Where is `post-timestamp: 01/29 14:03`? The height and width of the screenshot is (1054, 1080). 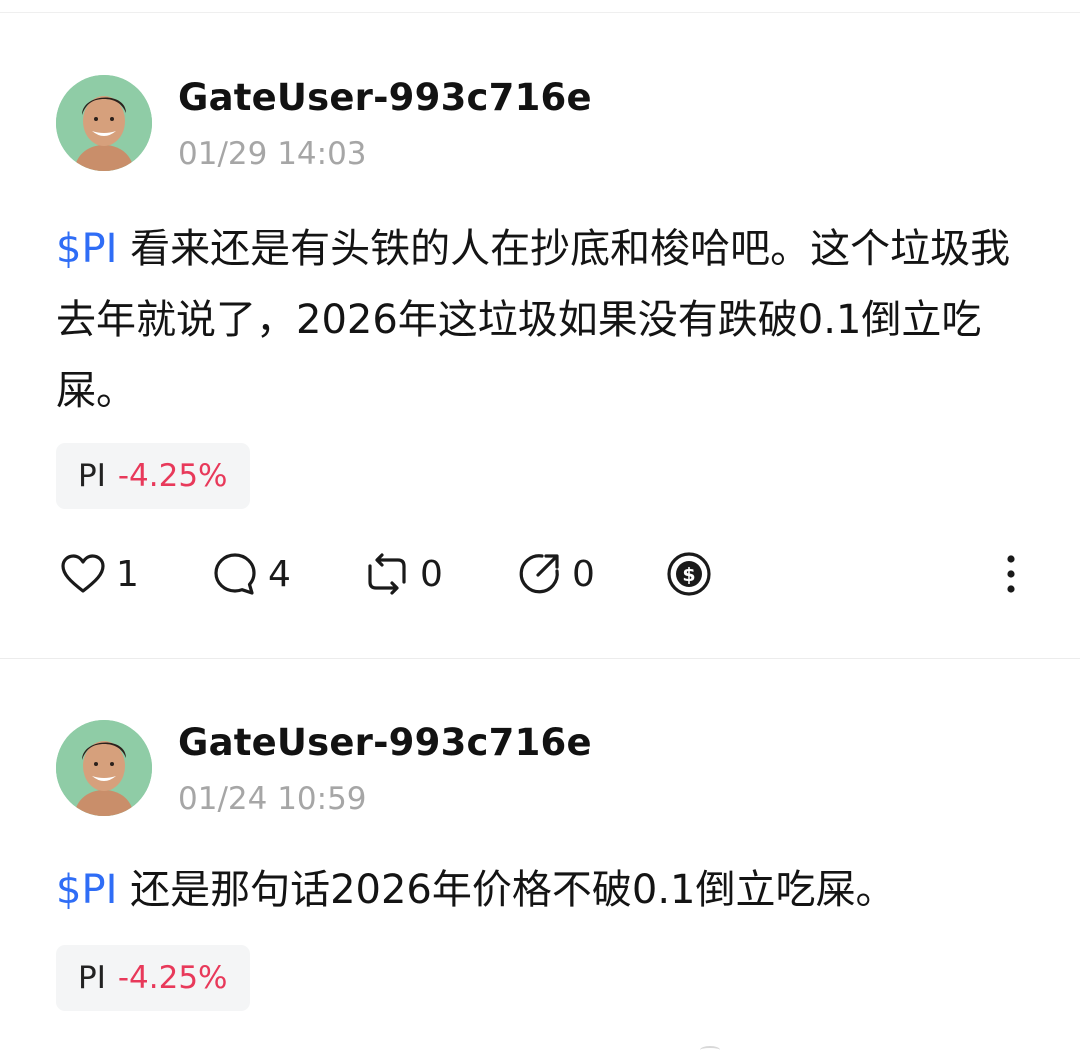
post-timestamp: 01/29 14:03 is located at coordinates (272, 154).